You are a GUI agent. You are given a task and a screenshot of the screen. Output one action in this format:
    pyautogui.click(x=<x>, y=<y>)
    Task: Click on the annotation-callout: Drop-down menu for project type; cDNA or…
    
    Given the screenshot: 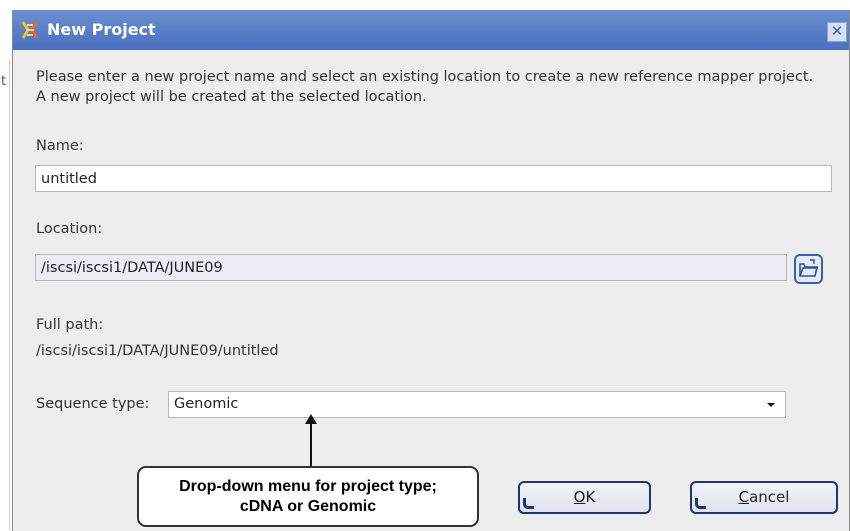 What is the action you would take?
    pyautogui.click(x=308, y=496)
    